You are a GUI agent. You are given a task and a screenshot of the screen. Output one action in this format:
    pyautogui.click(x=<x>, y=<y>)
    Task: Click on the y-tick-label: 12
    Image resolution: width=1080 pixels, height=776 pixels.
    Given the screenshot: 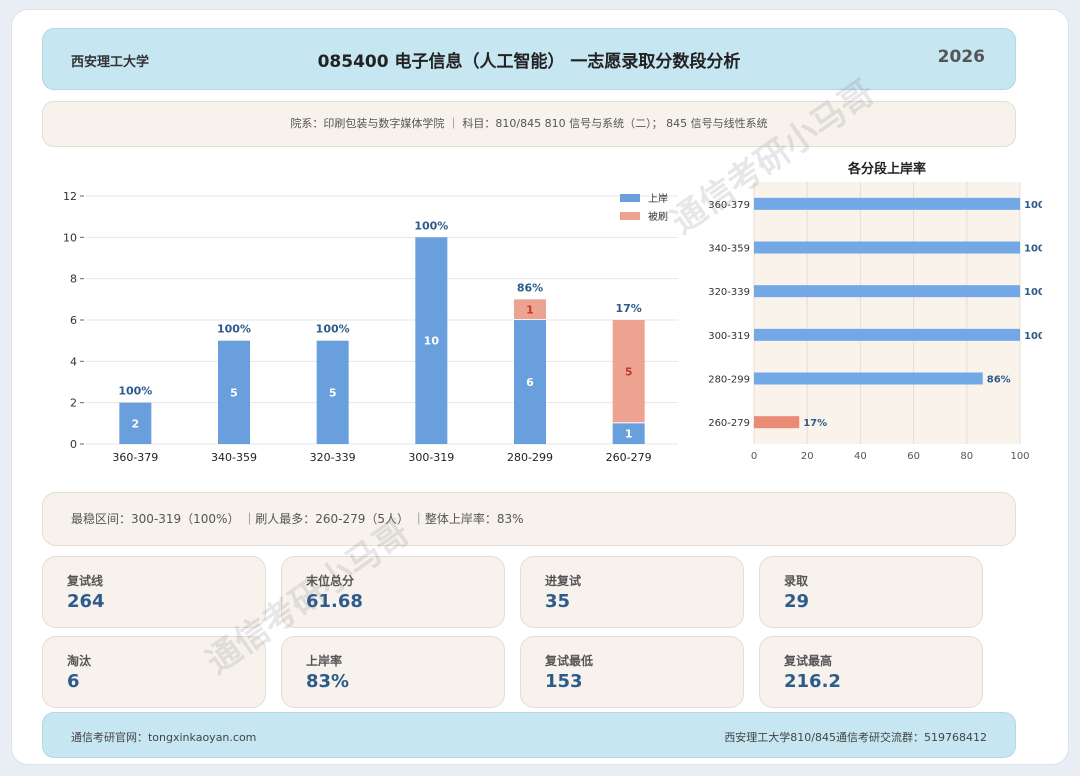 What is the action you would take?
    pyautogui.click(x=70, y=196)
    